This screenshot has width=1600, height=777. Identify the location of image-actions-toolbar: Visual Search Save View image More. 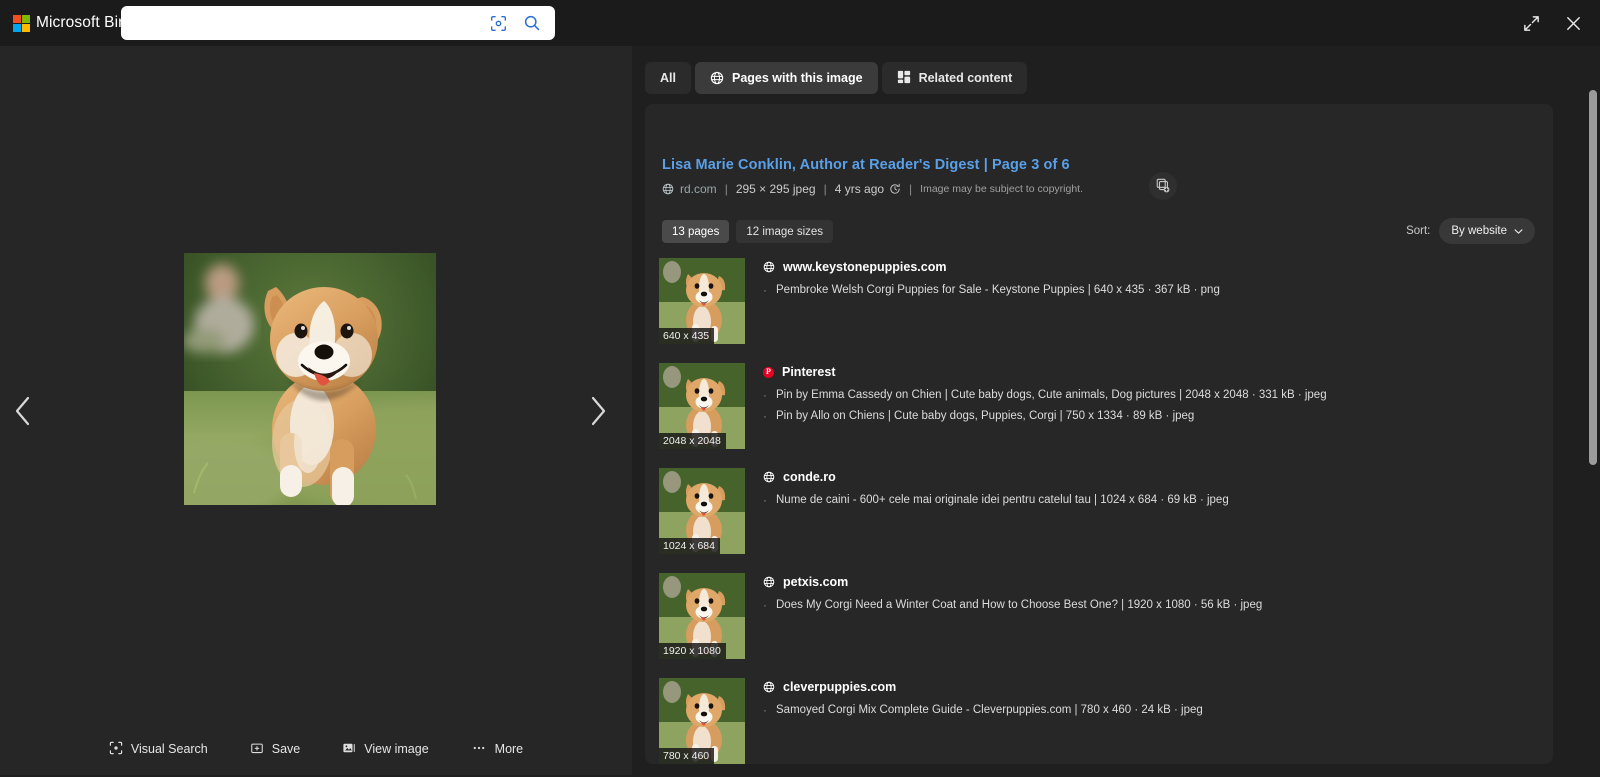
(316, 749).